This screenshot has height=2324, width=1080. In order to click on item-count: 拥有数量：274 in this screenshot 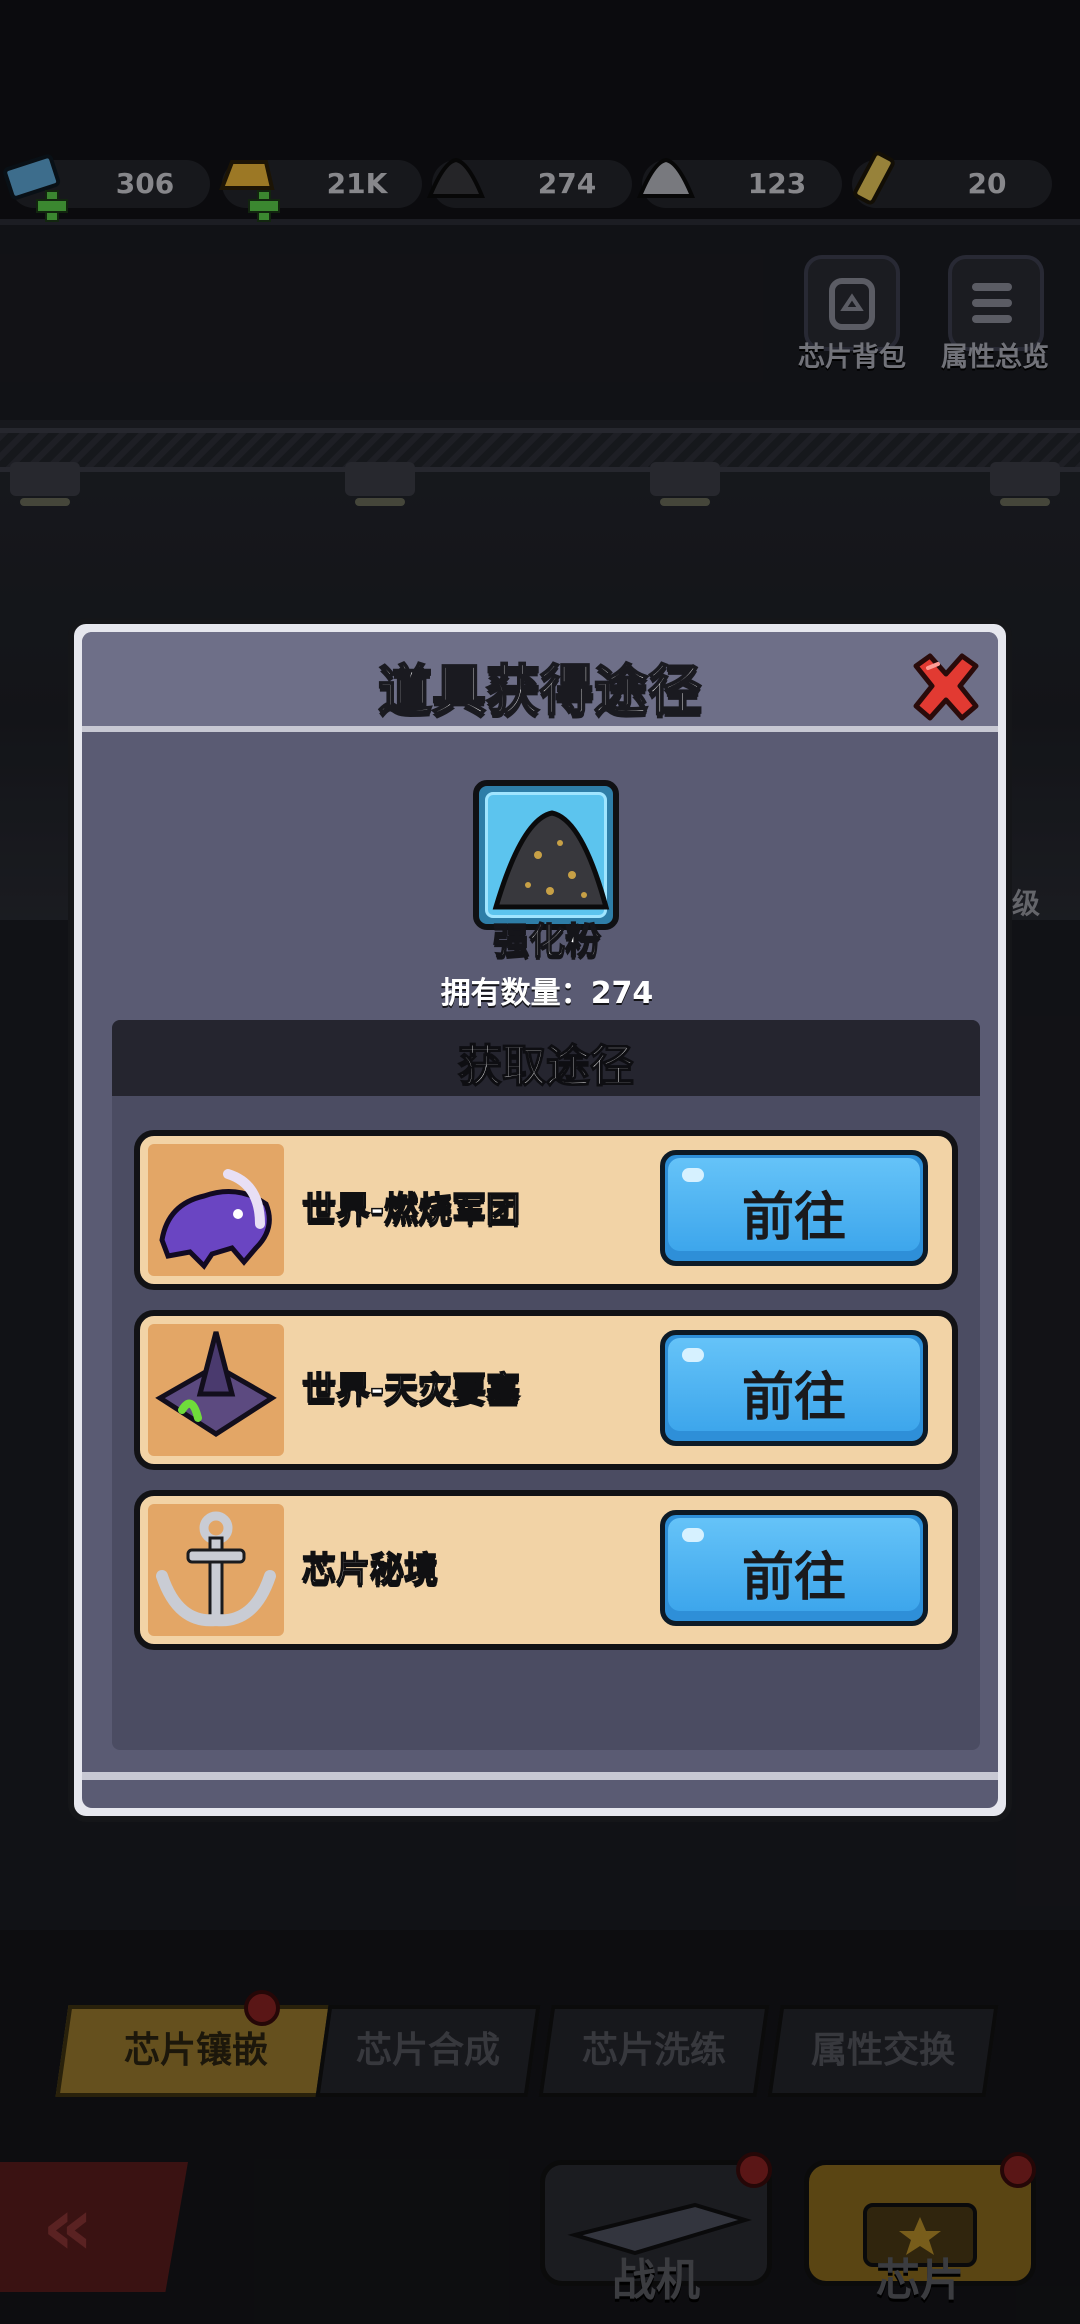, I will do `click(547, 990)`.